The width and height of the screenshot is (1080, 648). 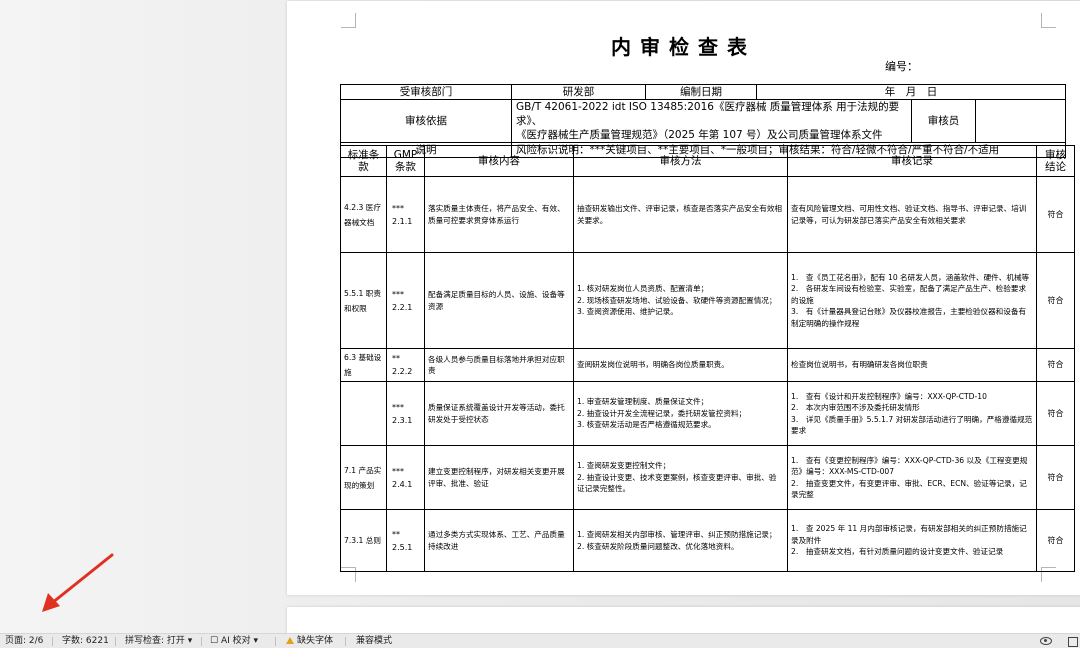 What do you see at coordinates (499, 300) in the screenshot?
I see `audit-content: 配备满足质量目标的人员、设施、设备等资源` at bounding box center [499, 300].